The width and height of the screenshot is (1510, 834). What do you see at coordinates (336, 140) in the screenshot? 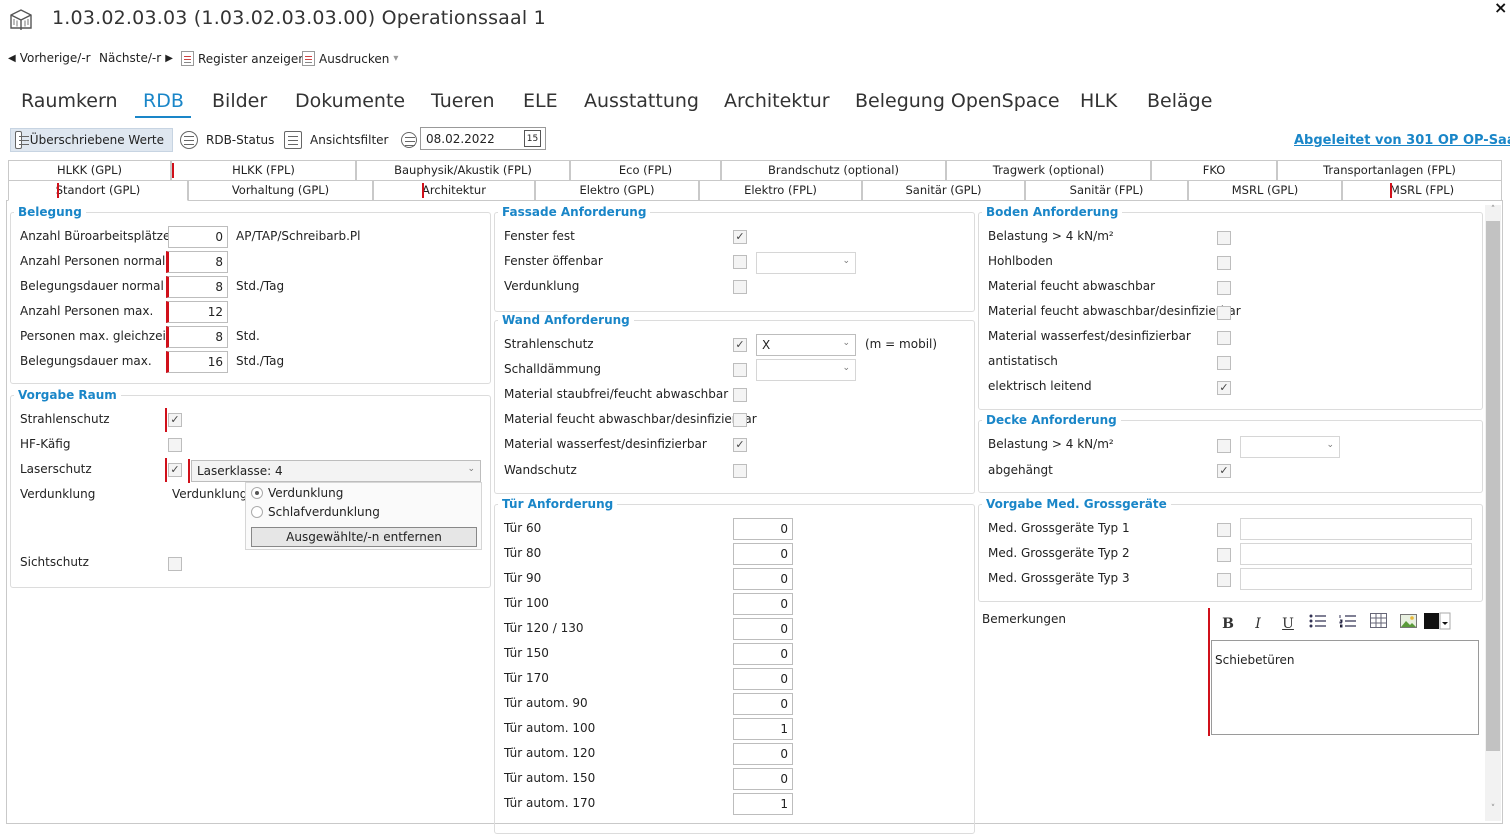
I see `view-filter-button: Ansichtsfilter` at bounding box center [336, 140].